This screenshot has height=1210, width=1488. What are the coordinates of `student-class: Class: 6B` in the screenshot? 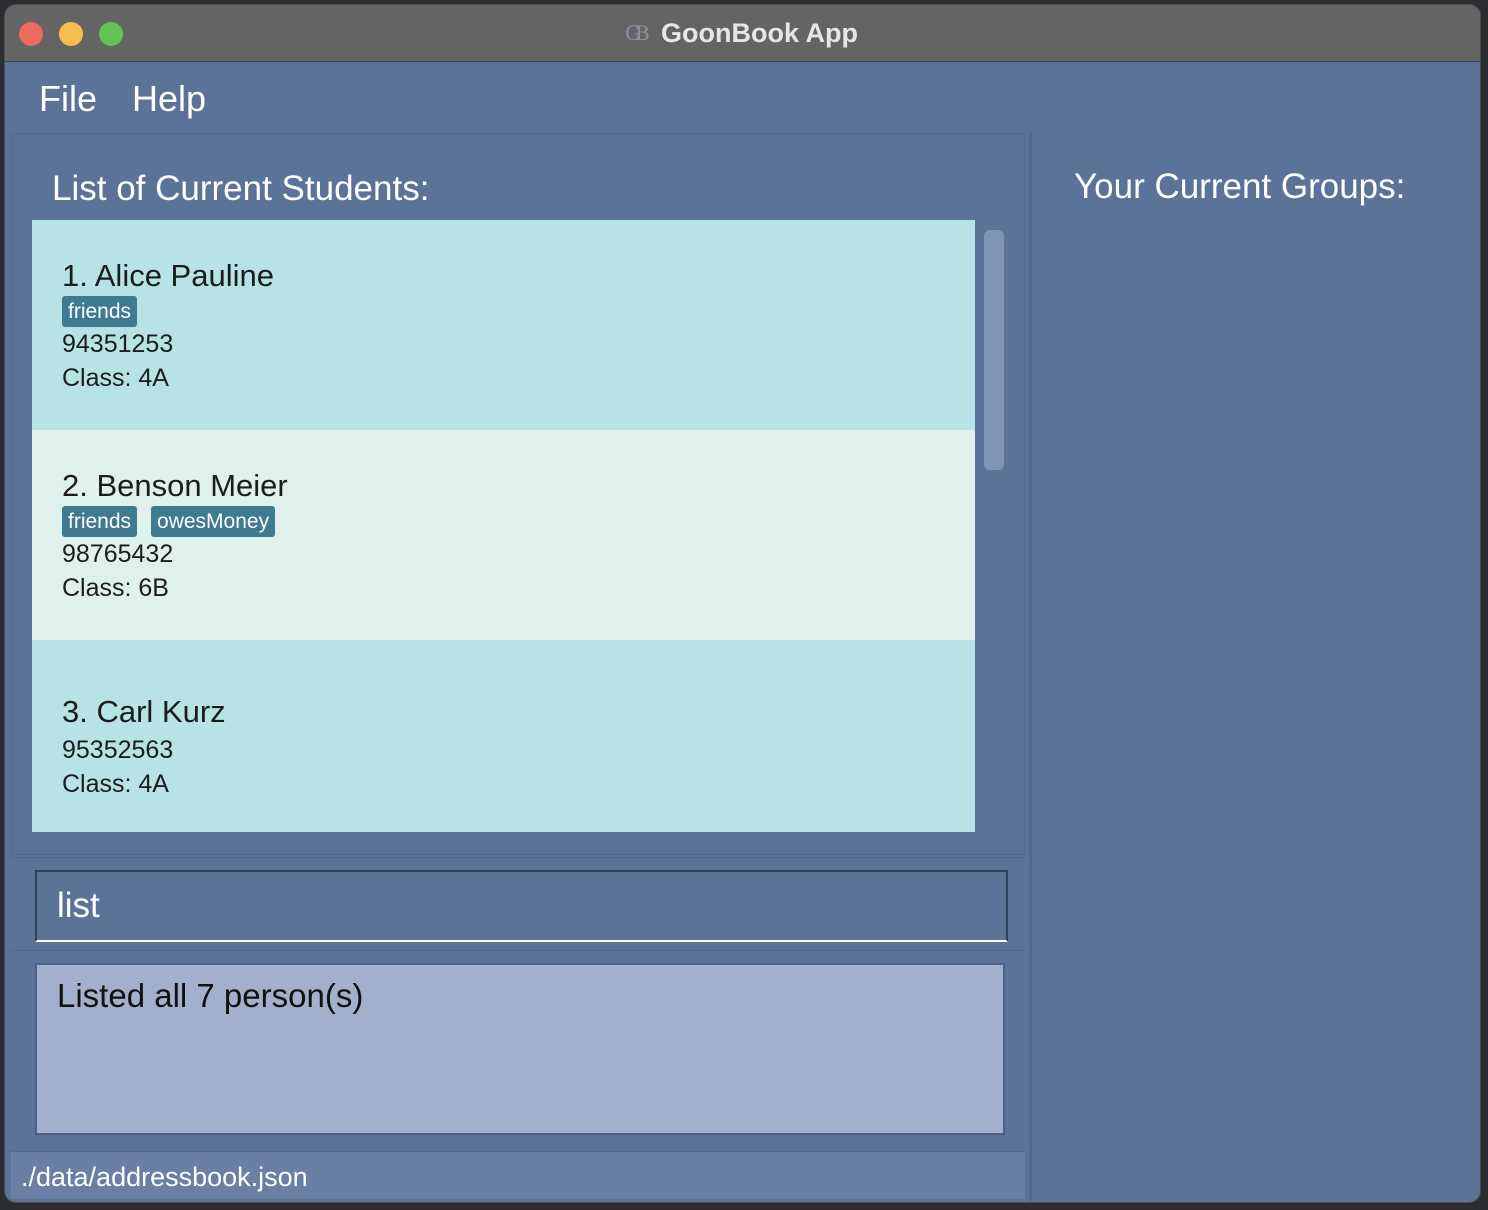 It's located at (115, 588).